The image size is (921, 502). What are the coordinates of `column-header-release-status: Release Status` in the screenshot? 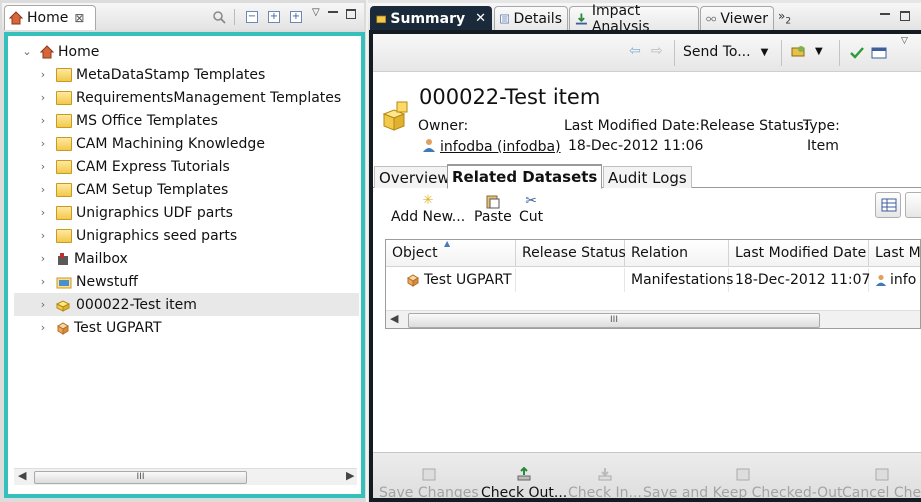 It's located at (571, 253).